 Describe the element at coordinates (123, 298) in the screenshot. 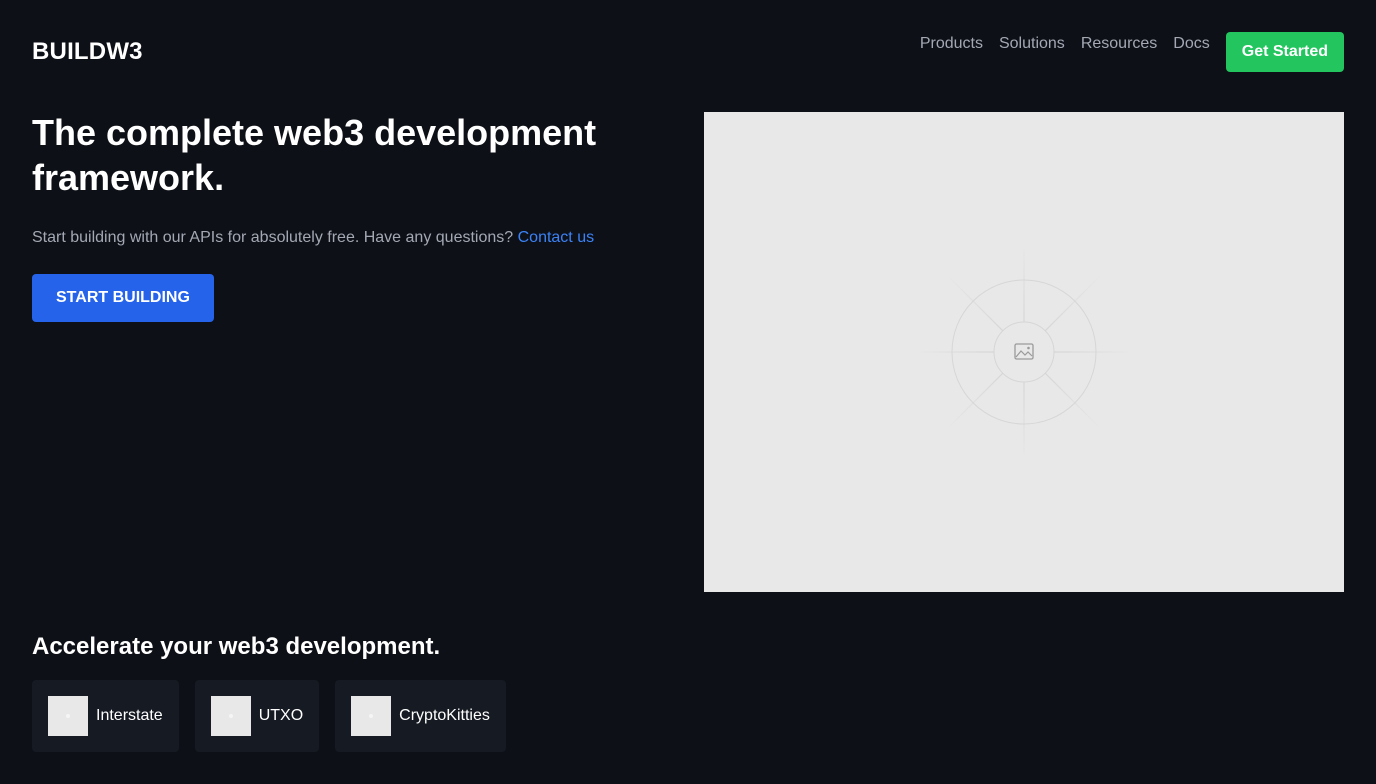

I see `start-building-button: START BUILDING` at that location.